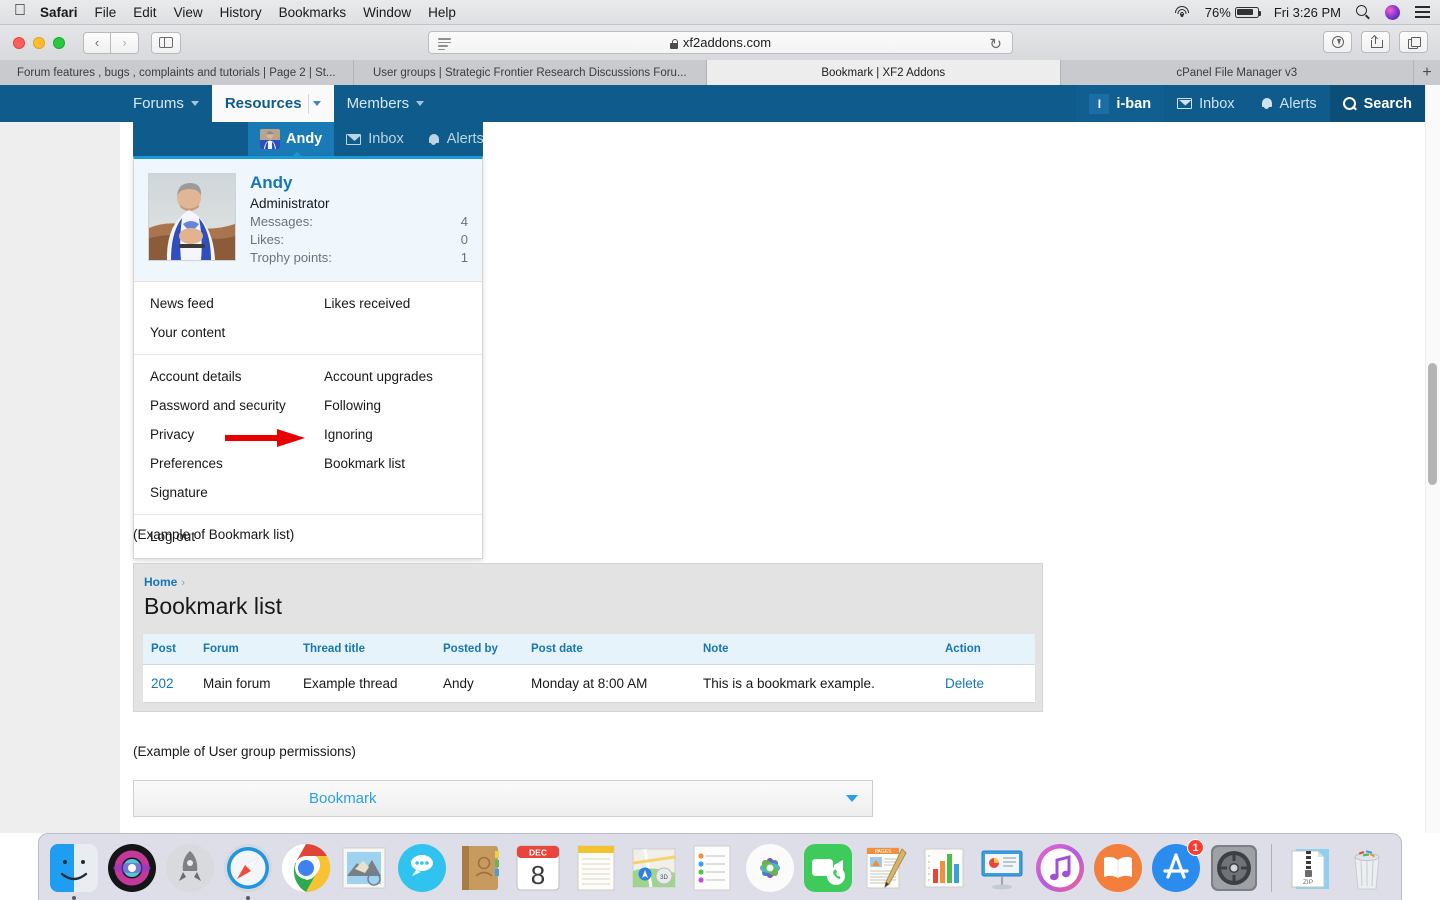 The width and height of the screenshot is (1440, 900). What do you see at coordinates (456, 139) in the screenshot?
I see `account-tab-alerts: Alerts` at bounding box center [456, 139].